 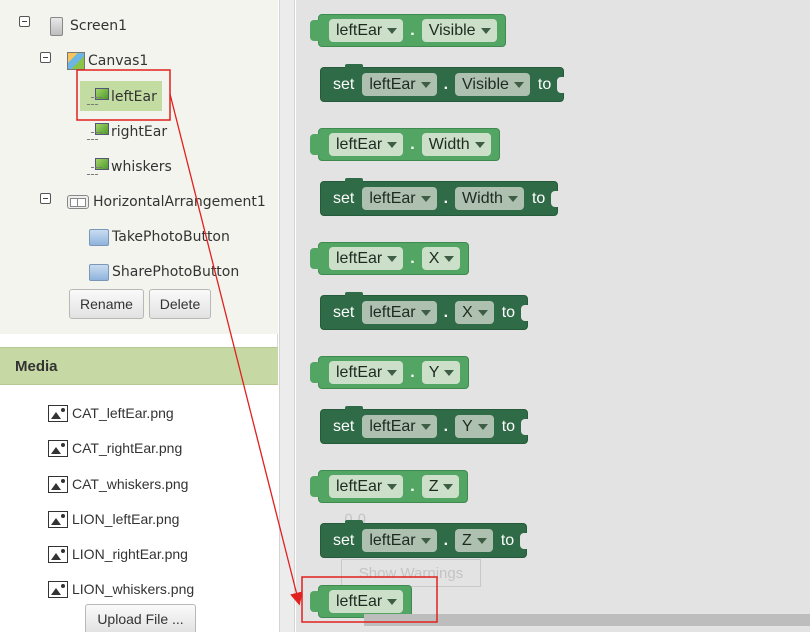 What do you see at coordinates (130, 554) in the screenshot?
I see `media-file-name: LION_rightEar.png` at bounding box center [130, 554].